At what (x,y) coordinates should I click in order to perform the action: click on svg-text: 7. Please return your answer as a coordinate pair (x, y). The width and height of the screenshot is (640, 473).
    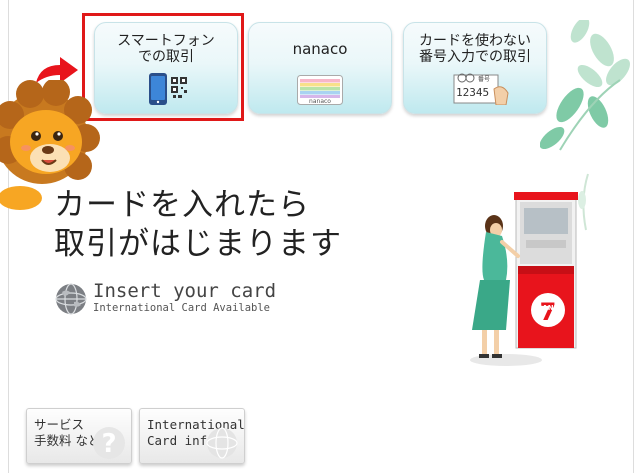
    Looking at the image, I should click on (548, 312).